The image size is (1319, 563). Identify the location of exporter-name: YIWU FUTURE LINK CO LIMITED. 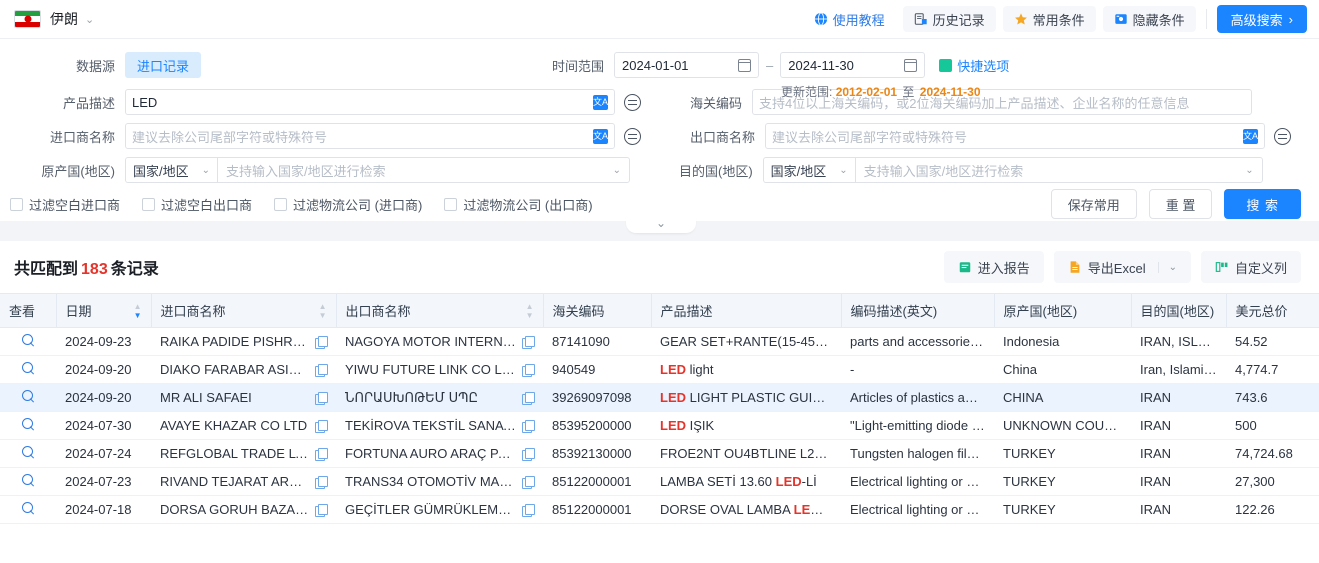
(430, 369).